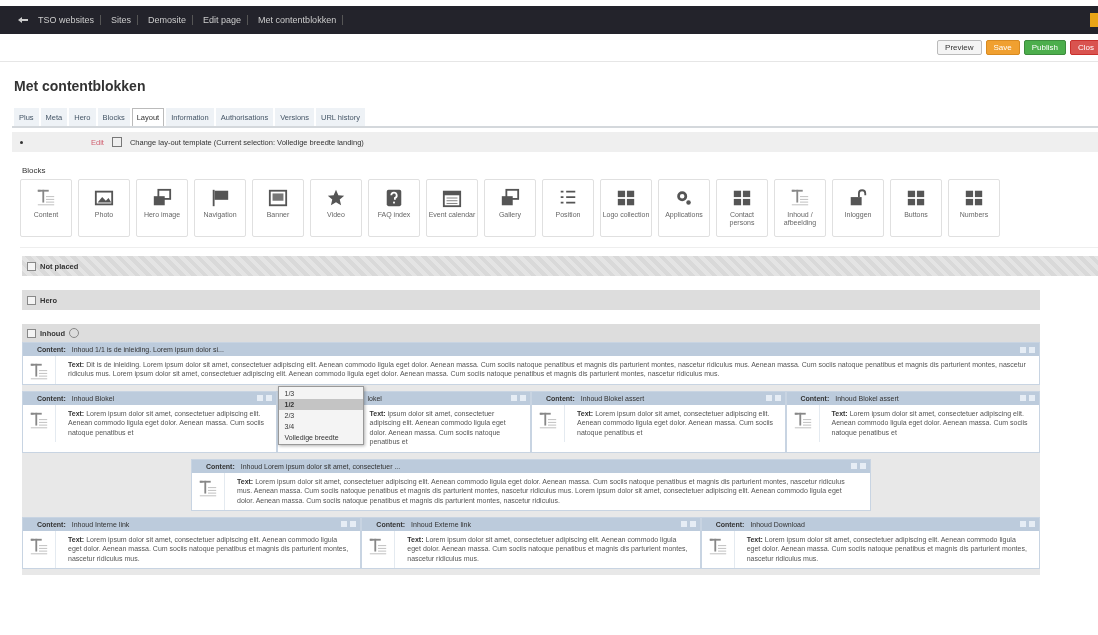 This screenshot has height=635, width=1098. I want to click on calendar-icon, so click(452, 198).